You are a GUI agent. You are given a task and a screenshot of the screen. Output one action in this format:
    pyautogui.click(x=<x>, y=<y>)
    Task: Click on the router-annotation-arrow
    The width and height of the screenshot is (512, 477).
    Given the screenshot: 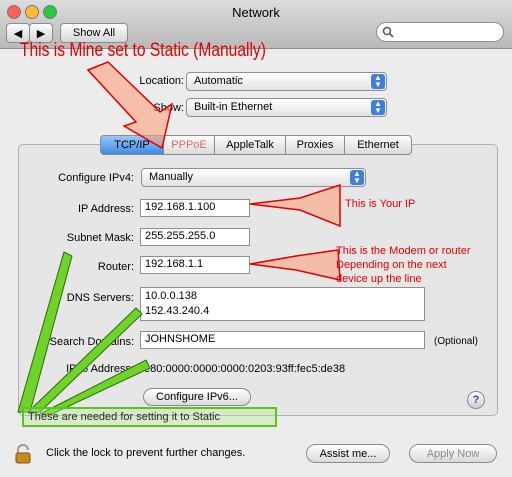 What is the action you would take?
    pyautogui.click(x=295, y=265)
    